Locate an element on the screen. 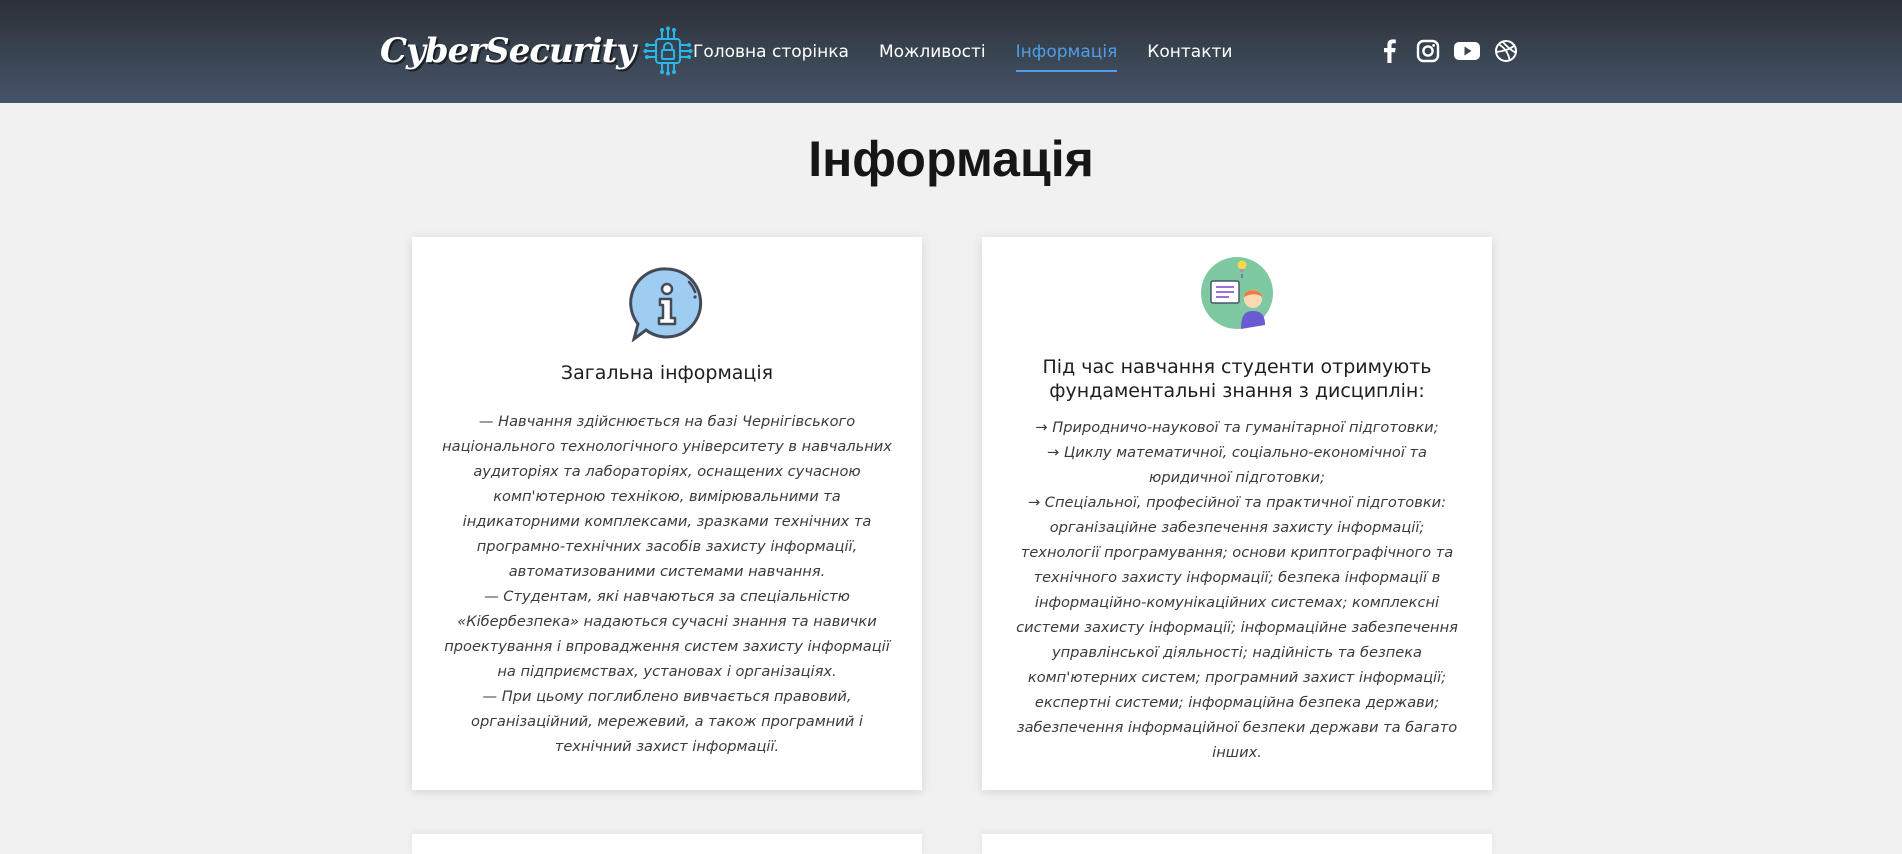  student-learning-icon is located at coordinates (1237, 293).